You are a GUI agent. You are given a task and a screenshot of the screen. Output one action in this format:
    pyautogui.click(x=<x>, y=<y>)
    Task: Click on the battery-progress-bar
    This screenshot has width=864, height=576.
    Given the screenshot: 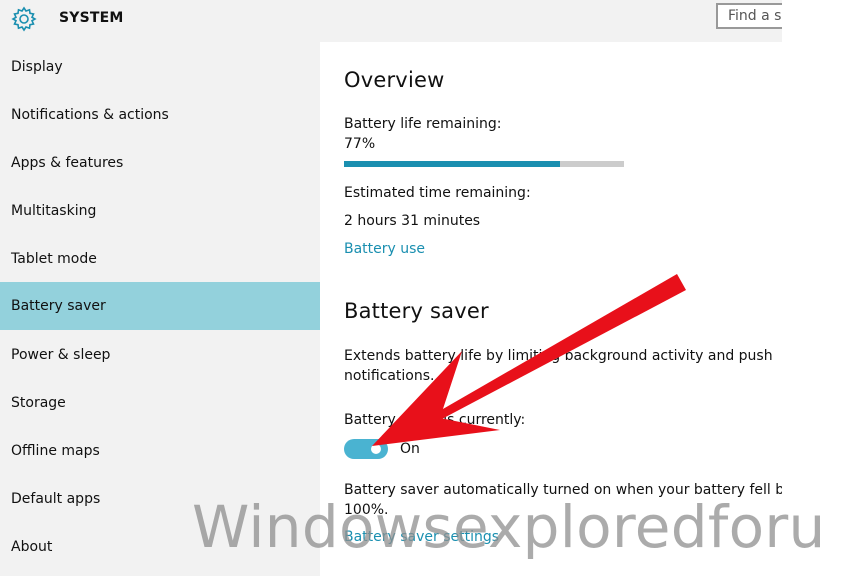 What is the action you would take?
    pyautogui.click(x=484, y=164)
    